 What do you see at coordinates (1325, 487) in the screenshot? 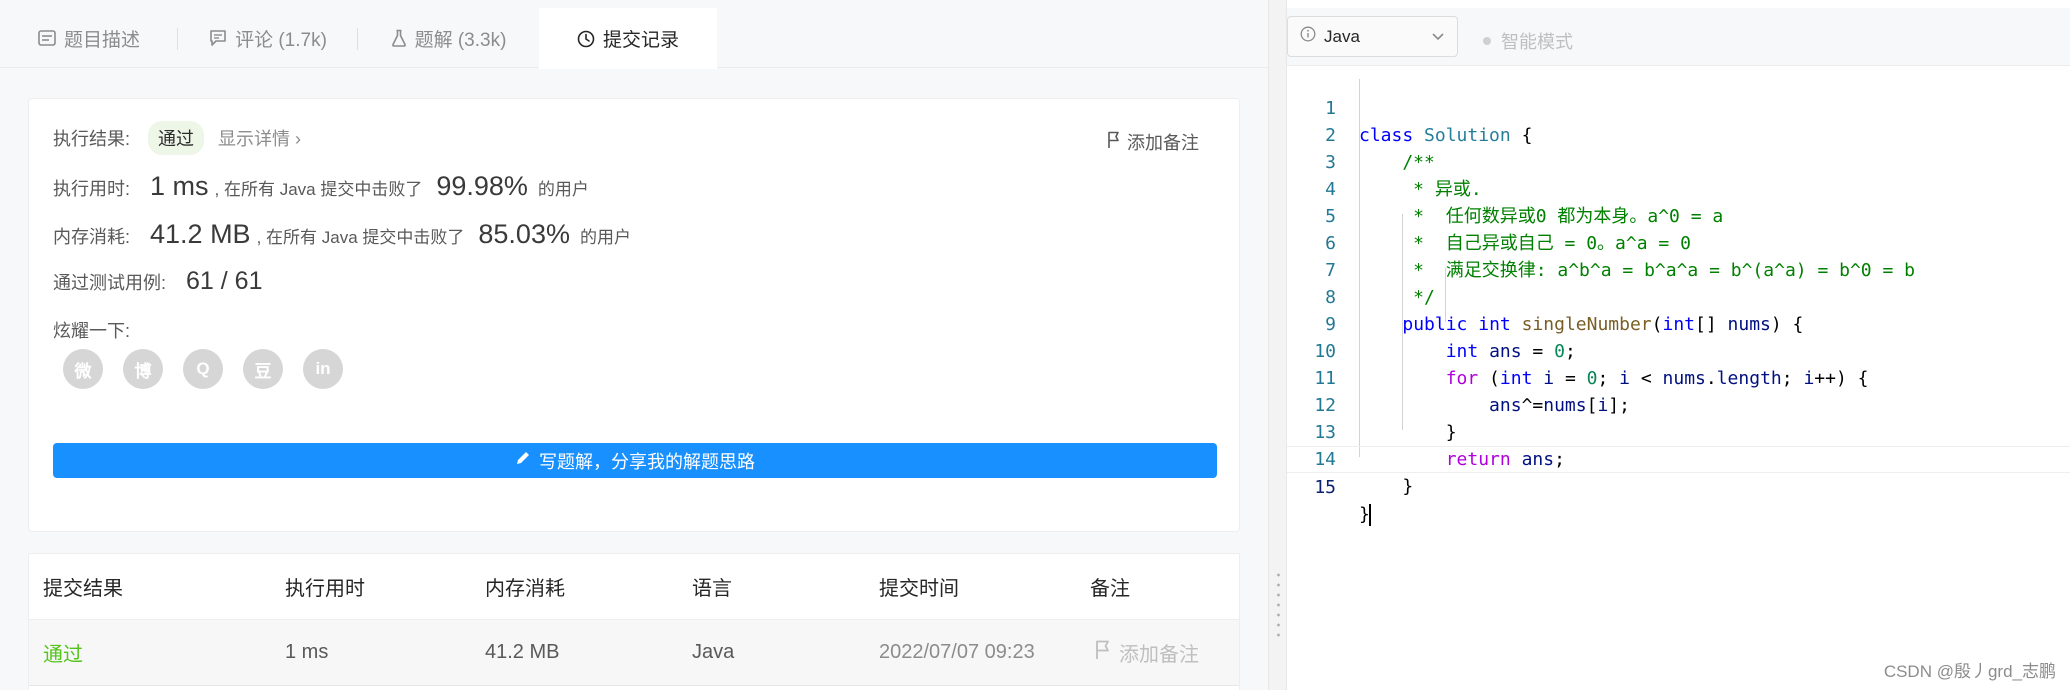
I see `line-number: 15` at bounding box center [1325, 487].